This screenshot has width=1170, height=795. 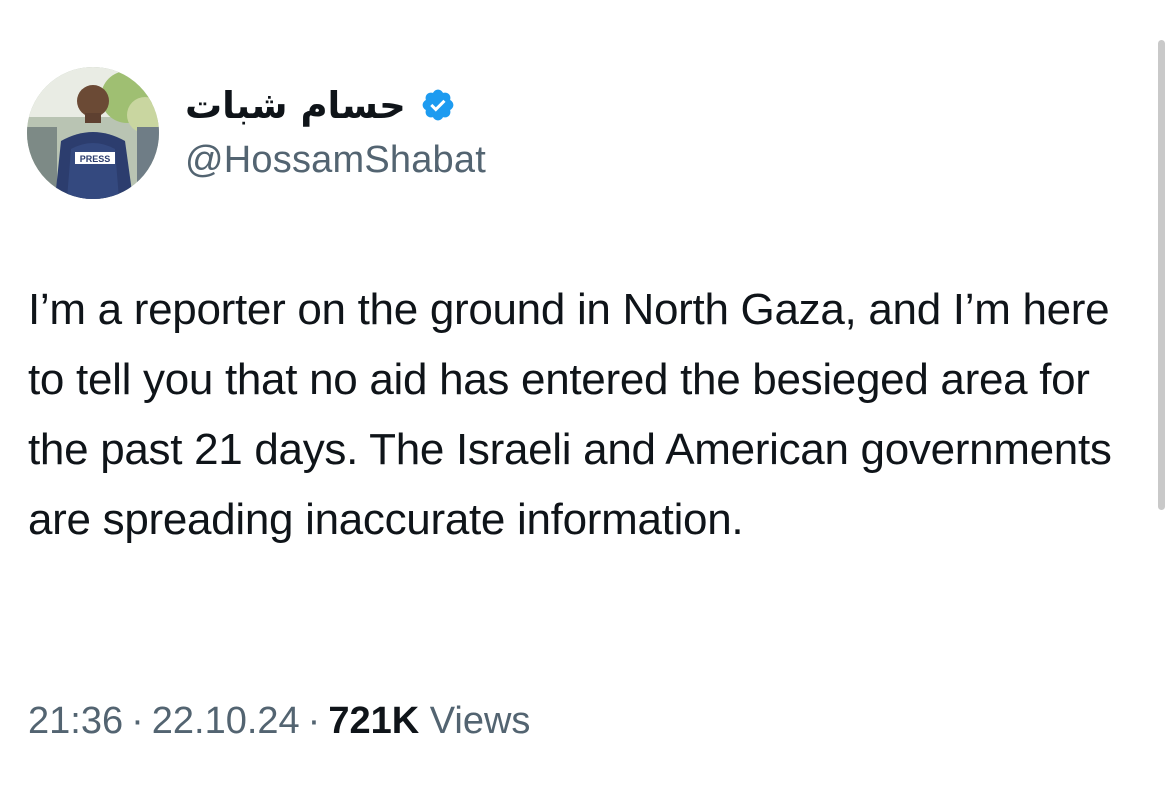 I want to click on author-display-name: حسام شبات, so click(x=295, y=105).